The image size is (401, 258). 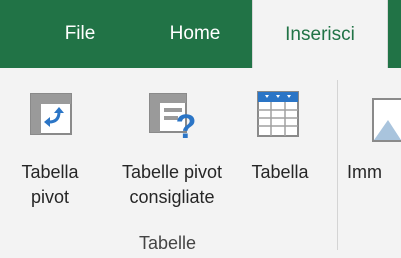 I want to click on picture-icon, so click(x=386, y=120).